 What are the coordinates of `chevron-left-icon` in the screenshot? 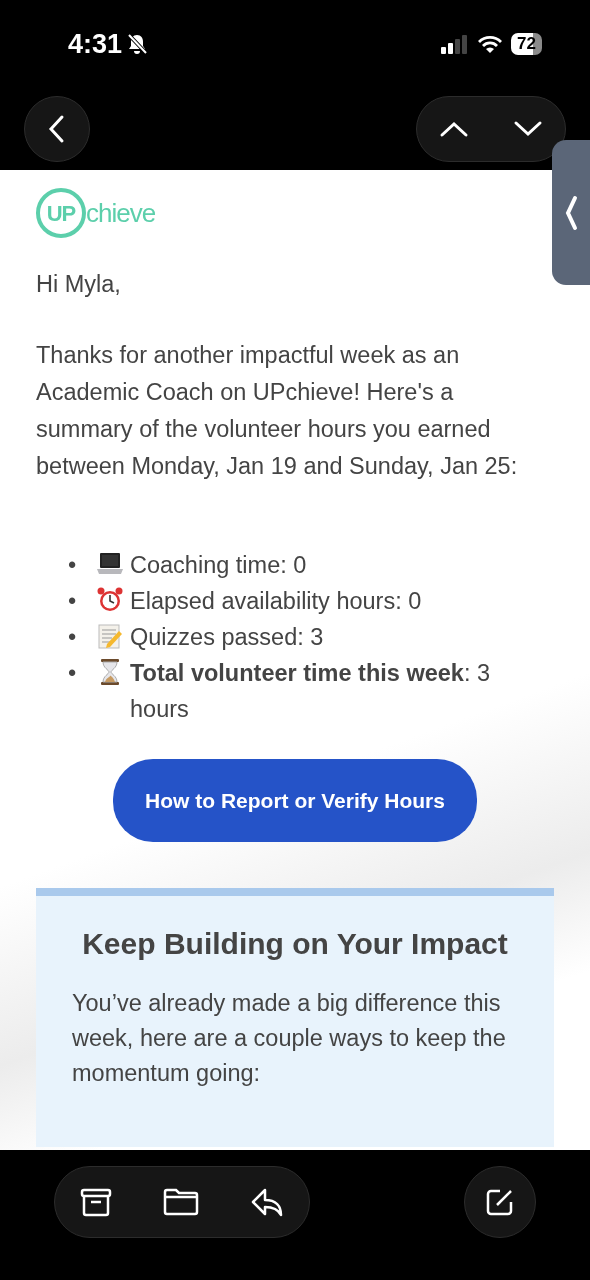 It's located at (571, 212).